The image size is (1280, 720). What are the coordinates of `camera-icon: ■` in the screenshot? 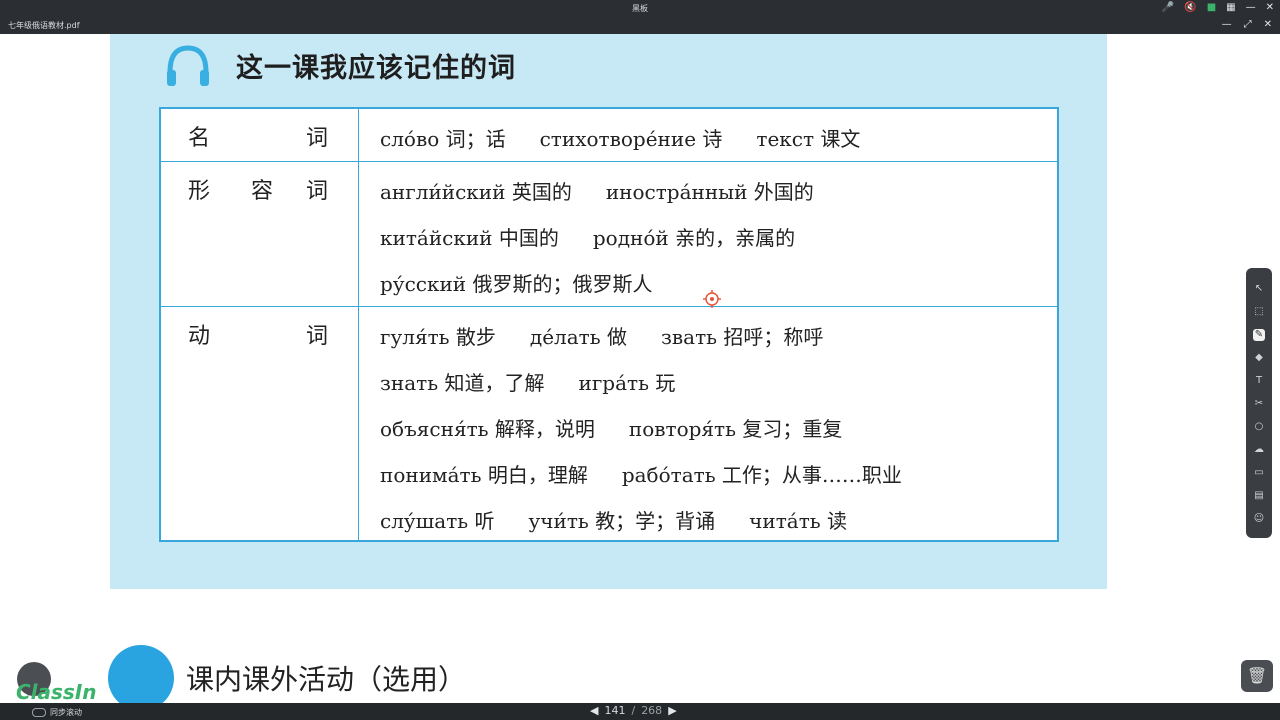 It's located at (1211, 8).